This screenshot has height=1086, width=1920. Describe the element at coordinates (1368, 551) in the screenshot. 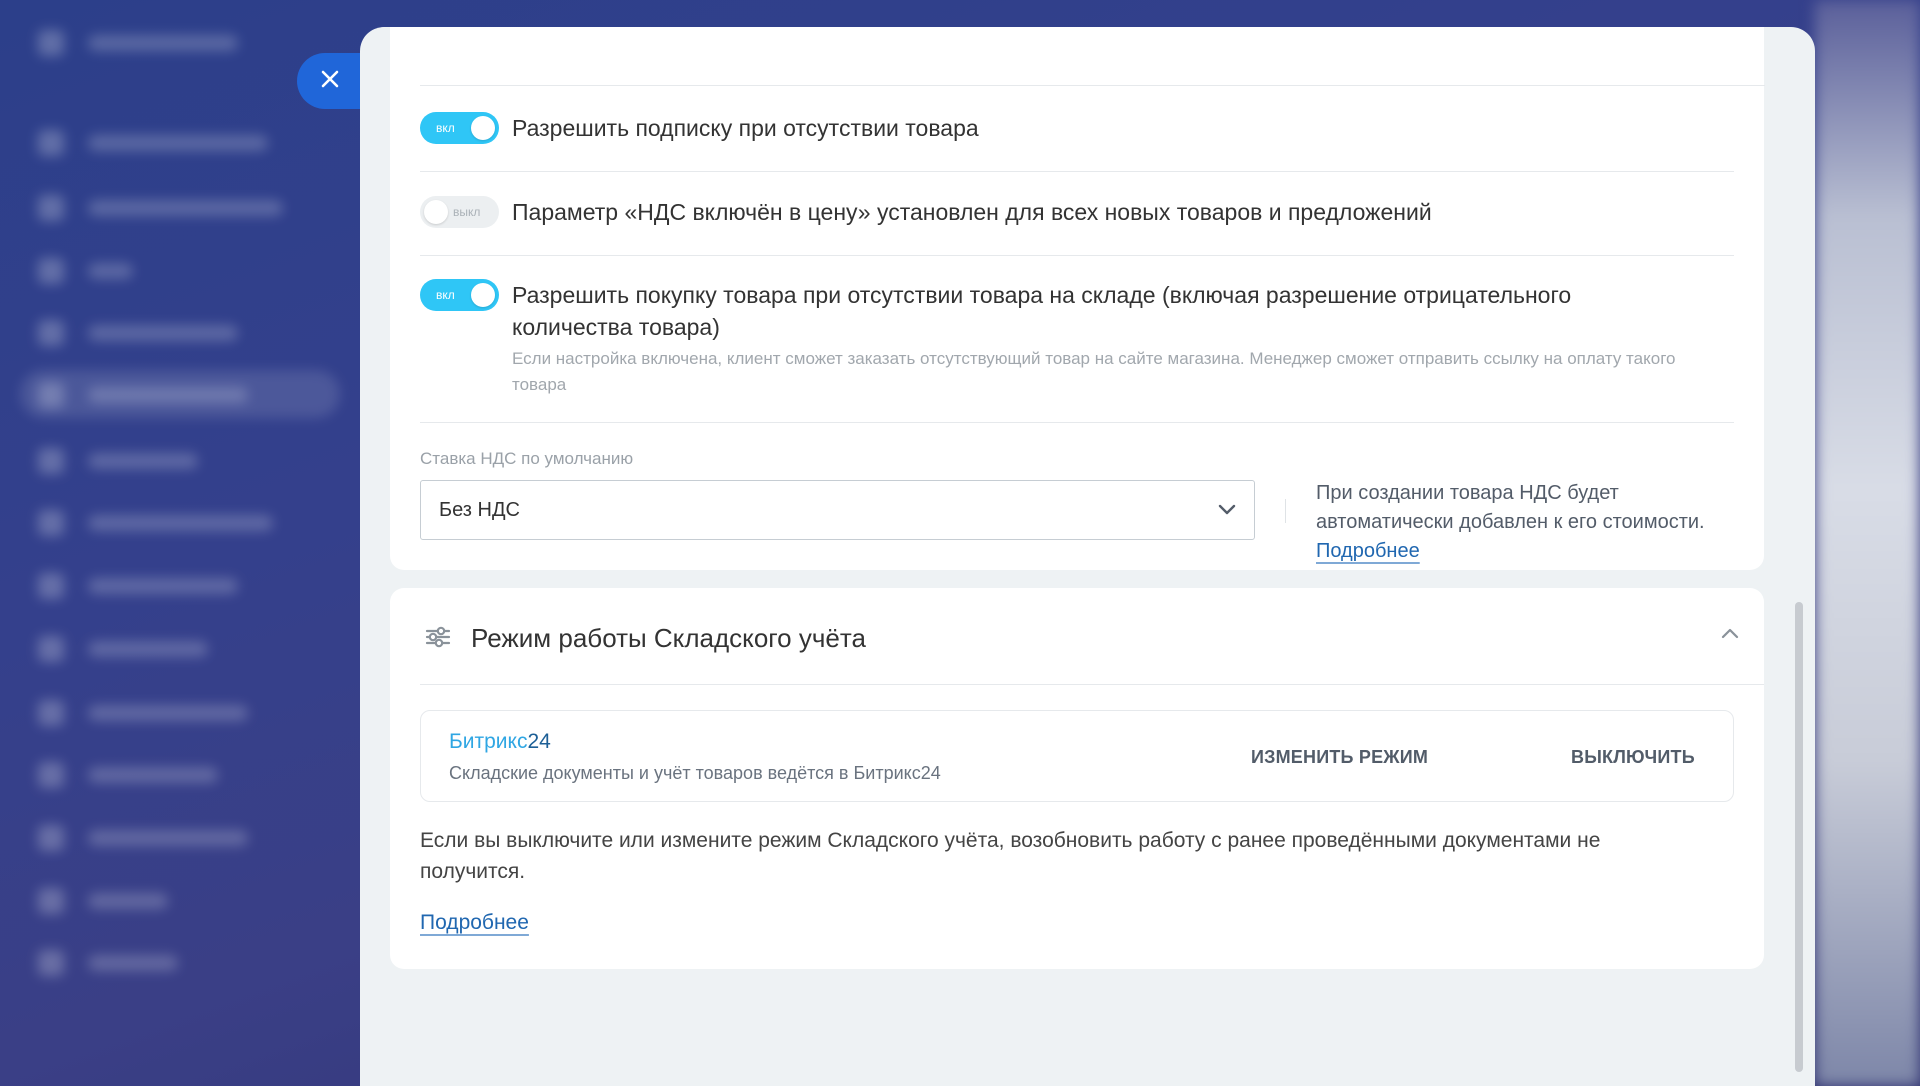

I see `vat-more-link: Подробнее` at that location.